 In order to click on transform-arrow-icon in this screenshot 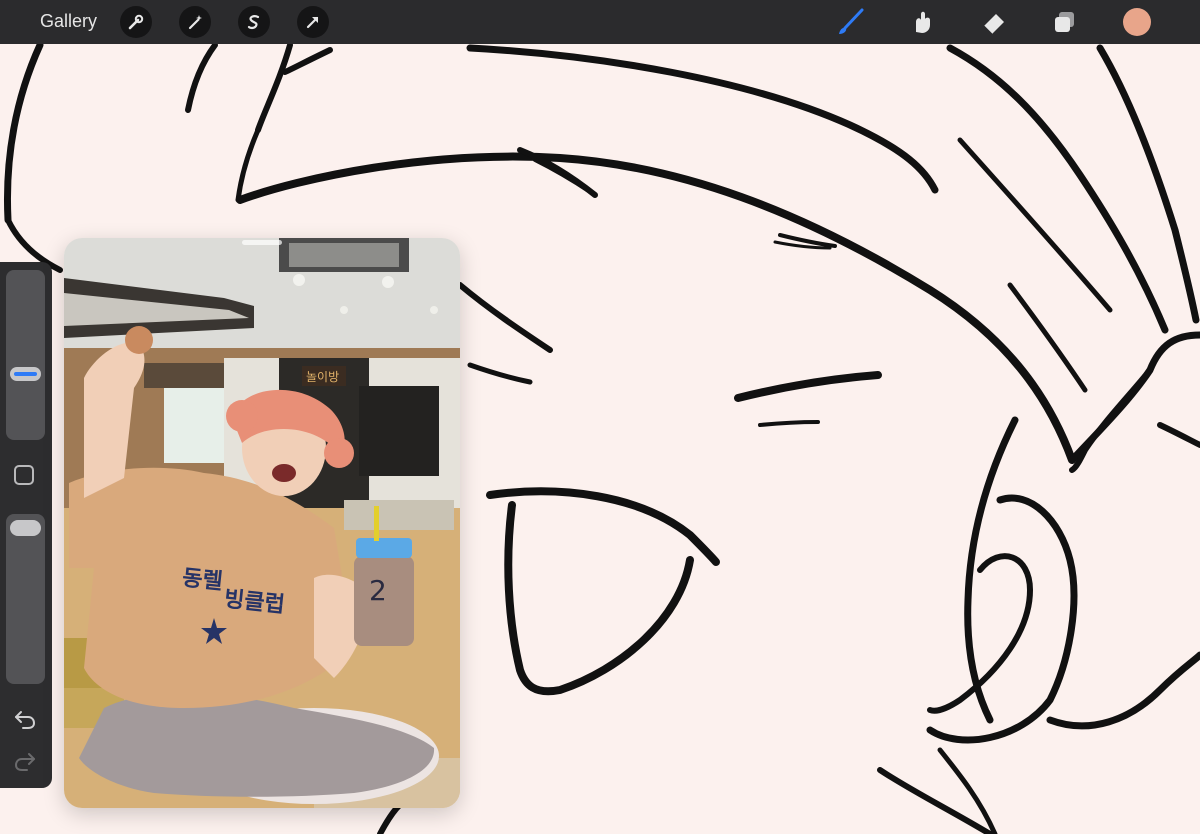, I will do `click(312, 22)`.